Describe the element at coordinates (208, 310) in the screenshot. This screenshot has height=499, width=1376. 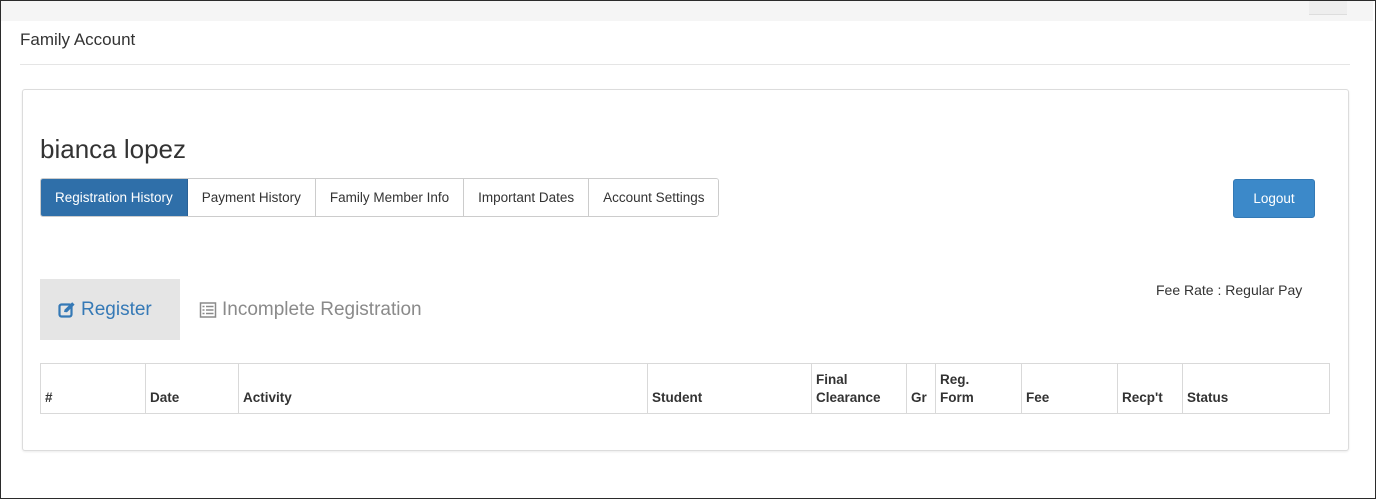
I see `list-icon` at that location.